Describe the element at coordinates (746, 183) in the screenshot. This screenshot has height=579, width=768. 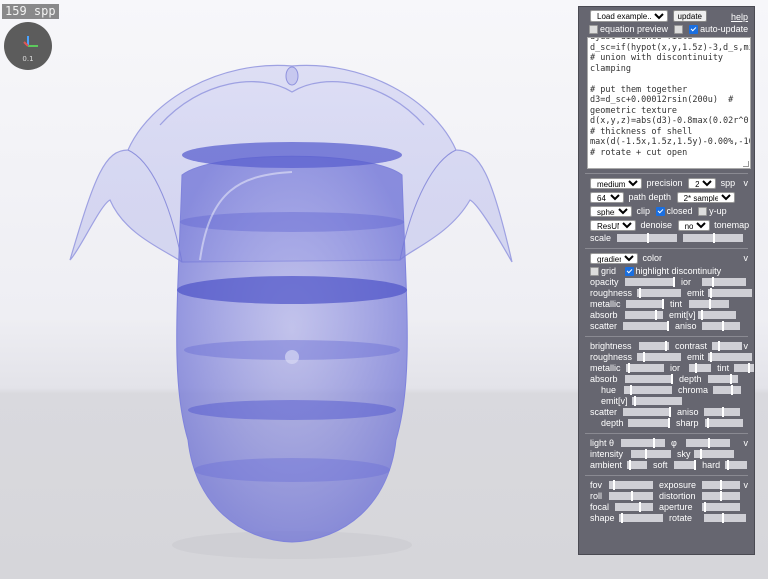
I see `collapse-render-icon: v` at that location.